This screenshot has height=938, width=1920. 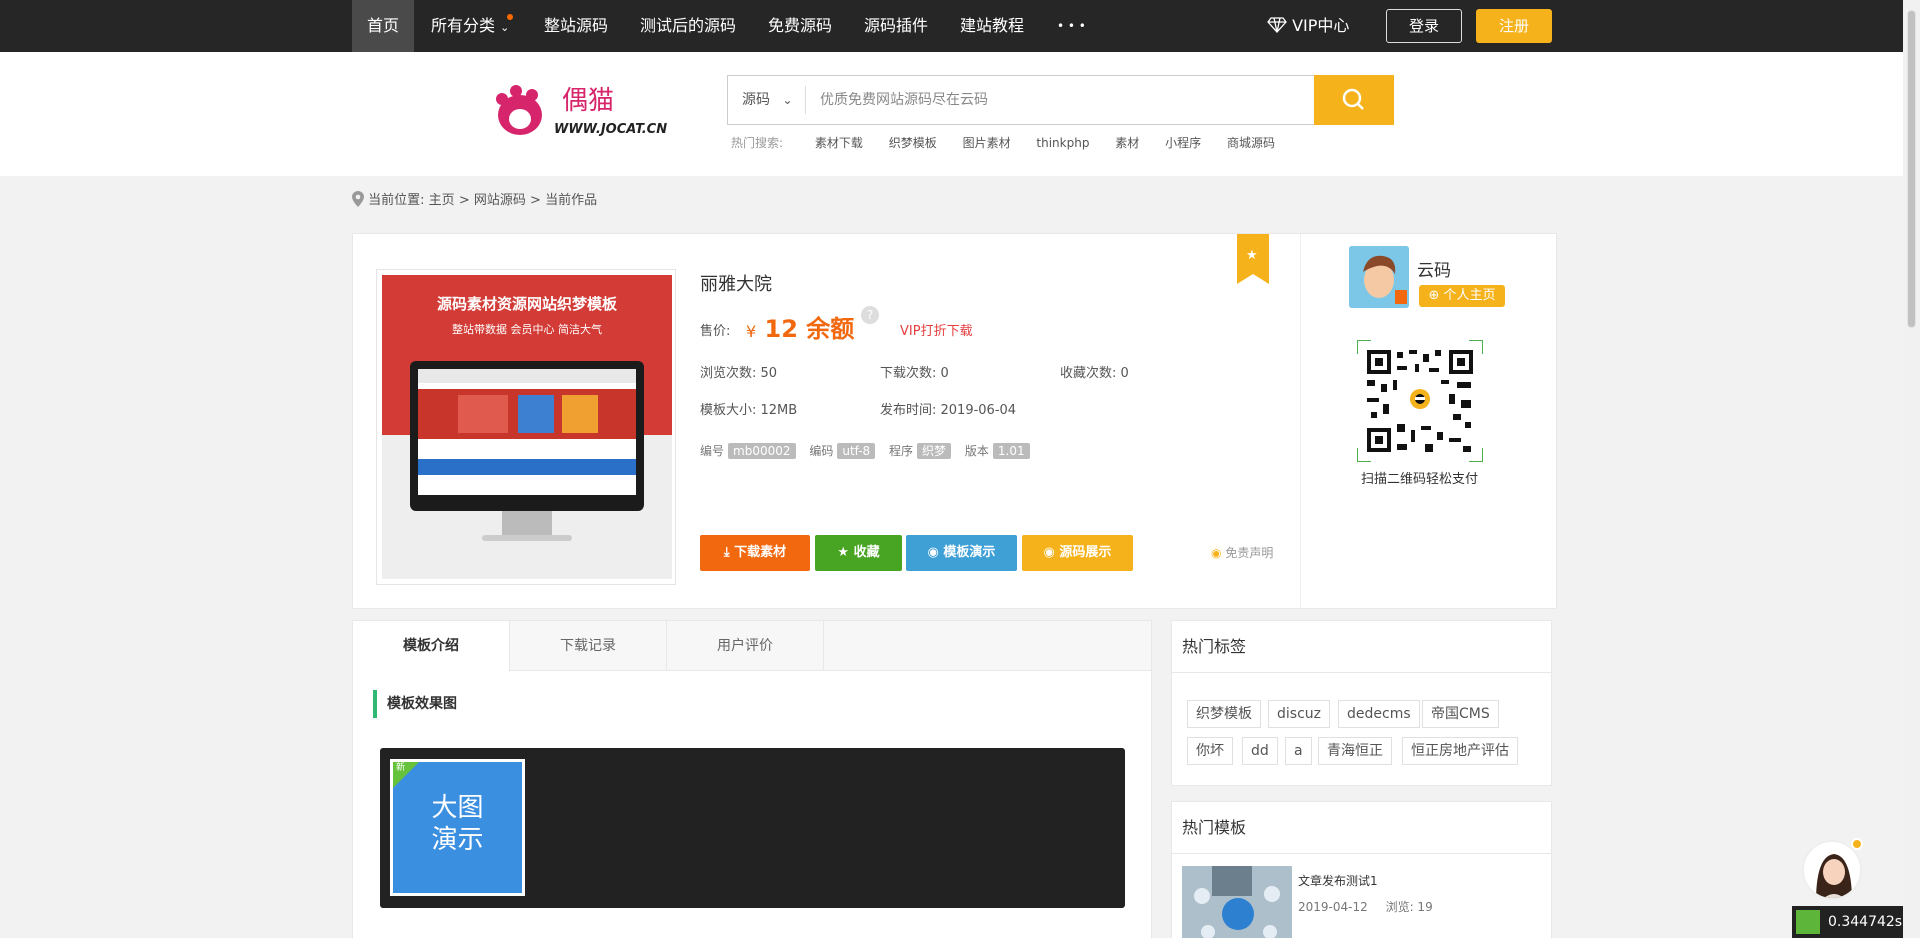 I want to click on diamond-icon, so click(x=1277, y=25).